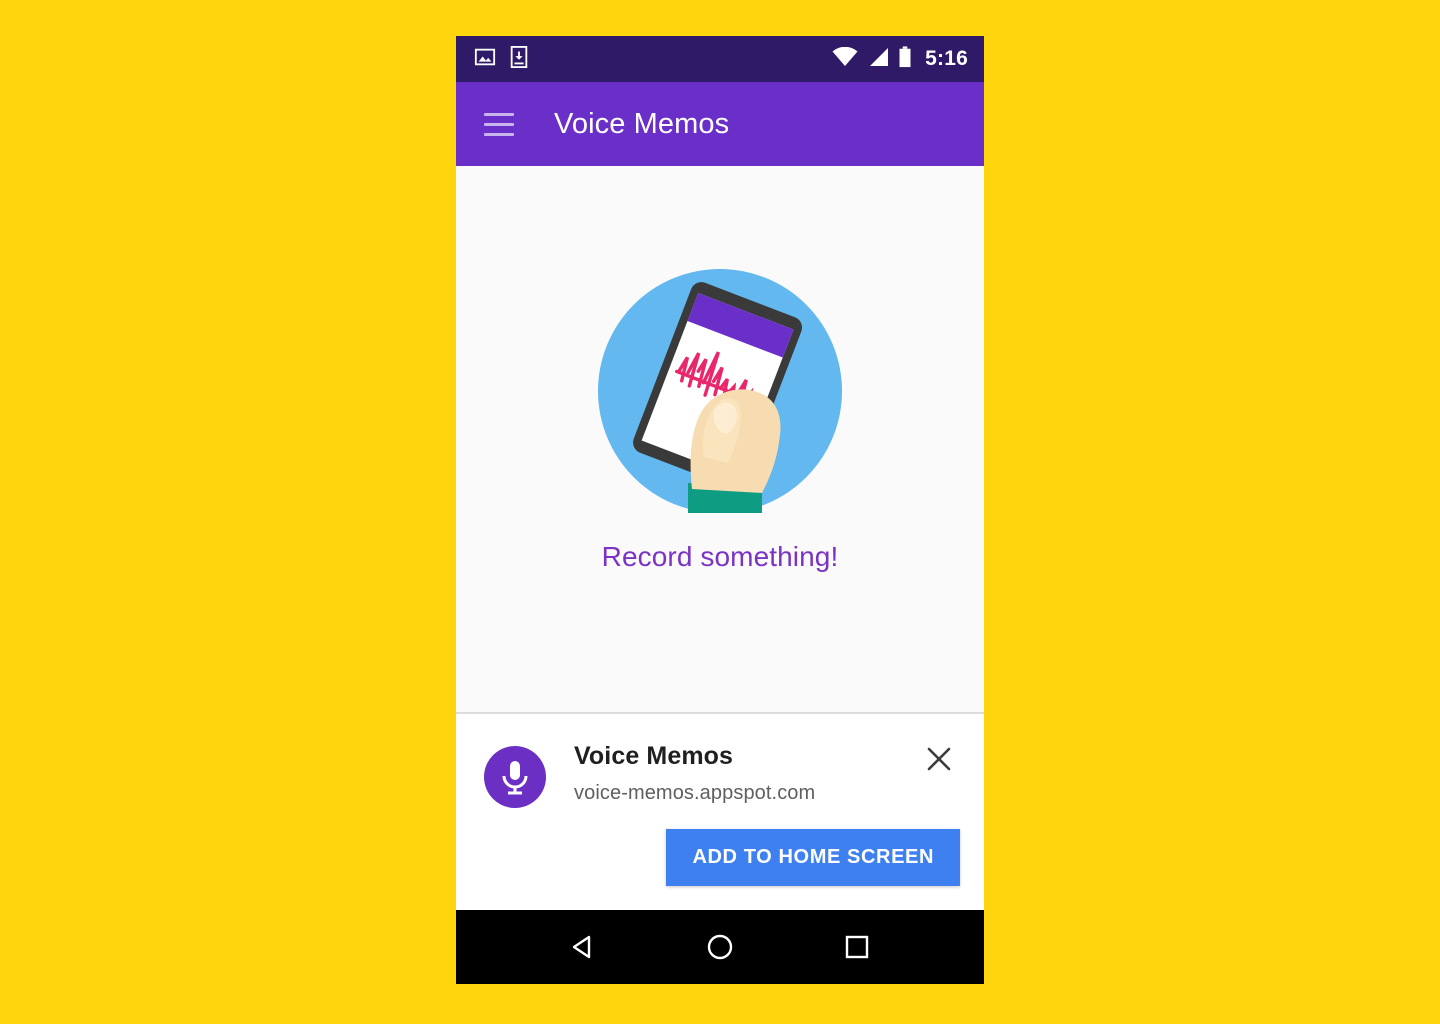  I want to click on circle-icon, so click(720, 947).